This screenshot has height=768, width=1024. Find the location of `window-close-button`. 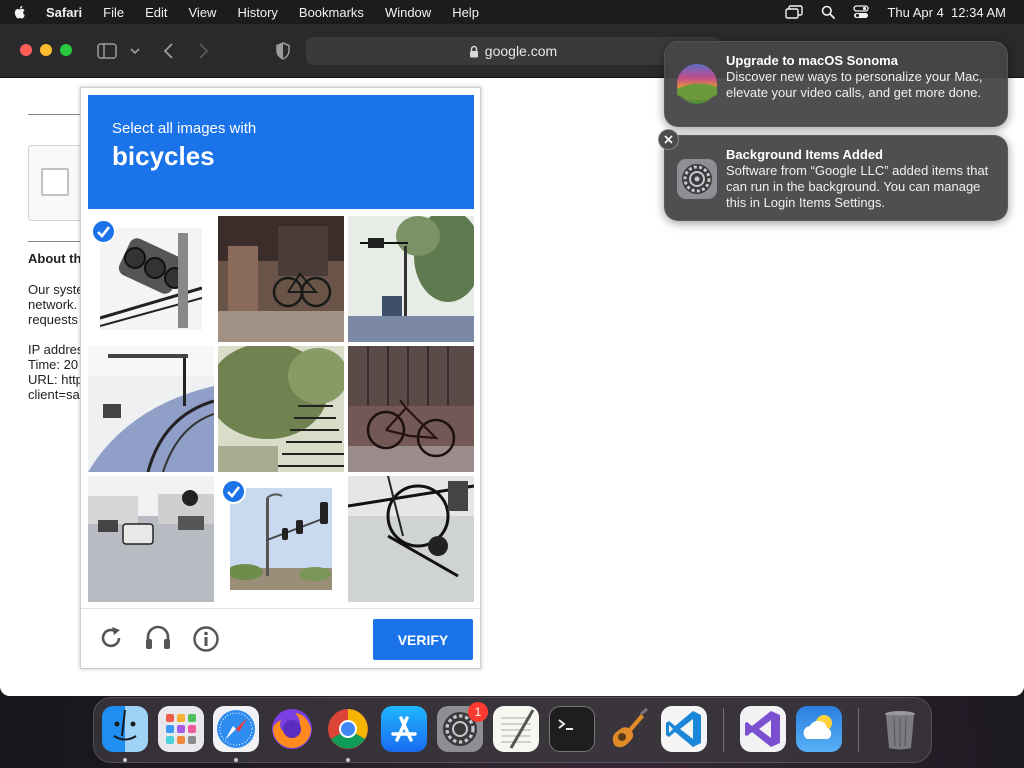

window-close-button is located at coordinates (26, 50).